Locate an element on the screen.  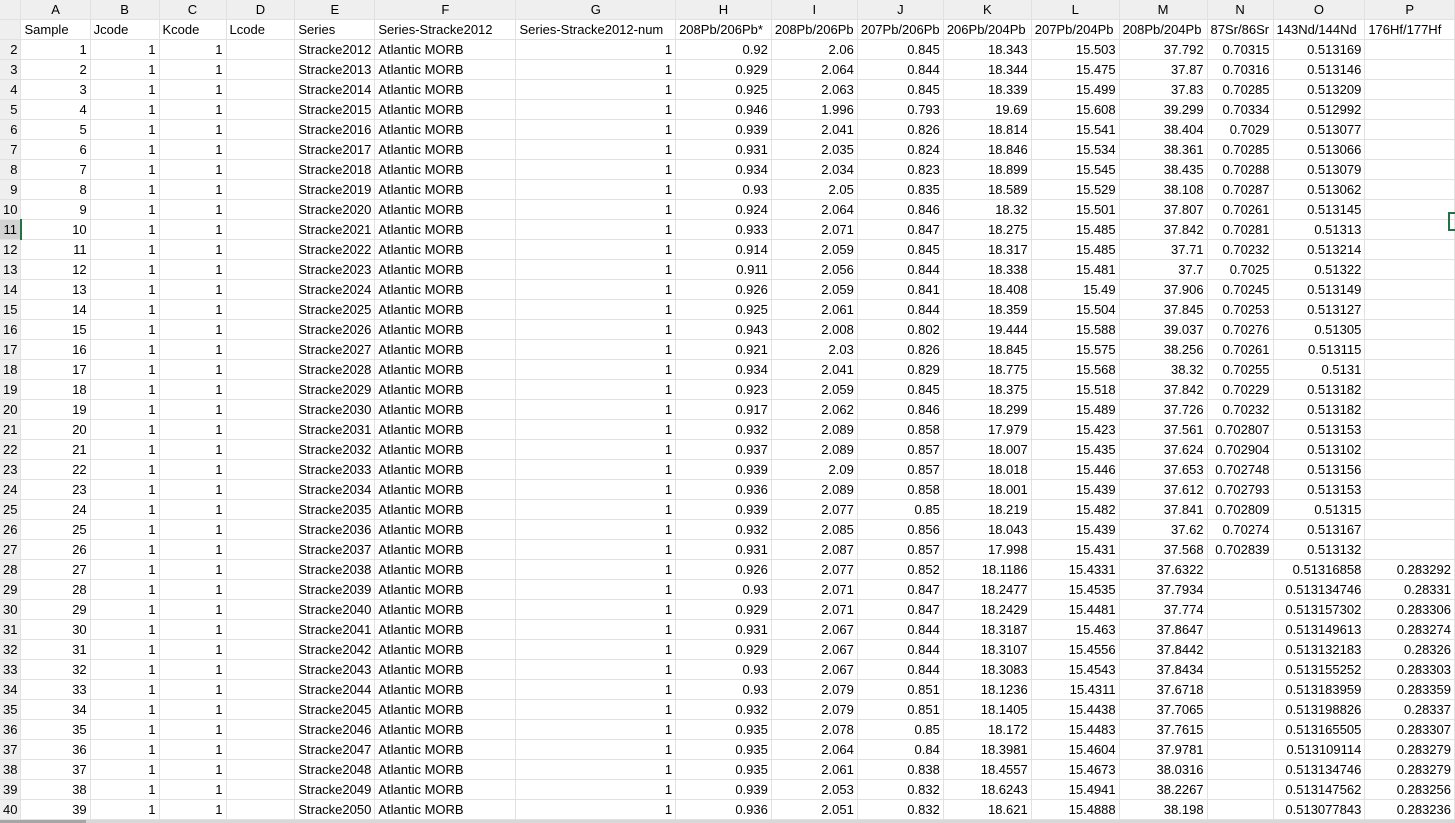
cell: 18.3107 is located at coordinates (987, 649).